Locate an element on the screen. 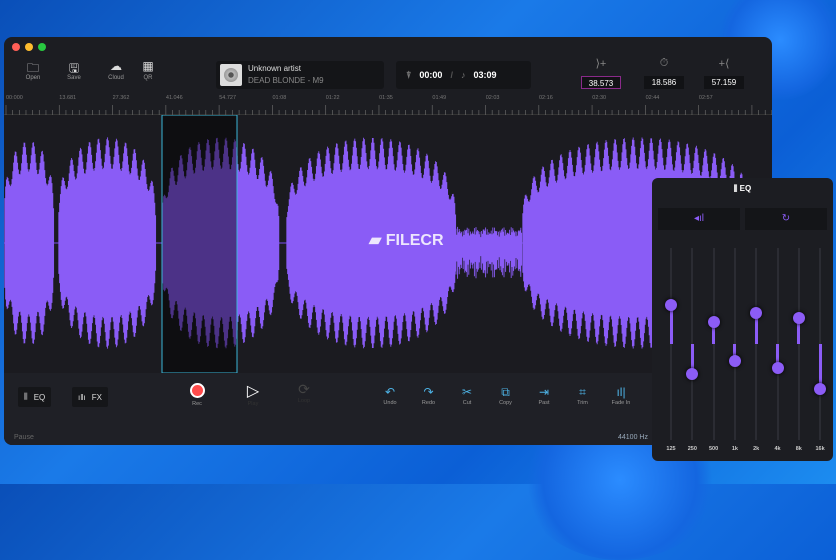  eq-slider-1k is located at coordinates (735, 344).